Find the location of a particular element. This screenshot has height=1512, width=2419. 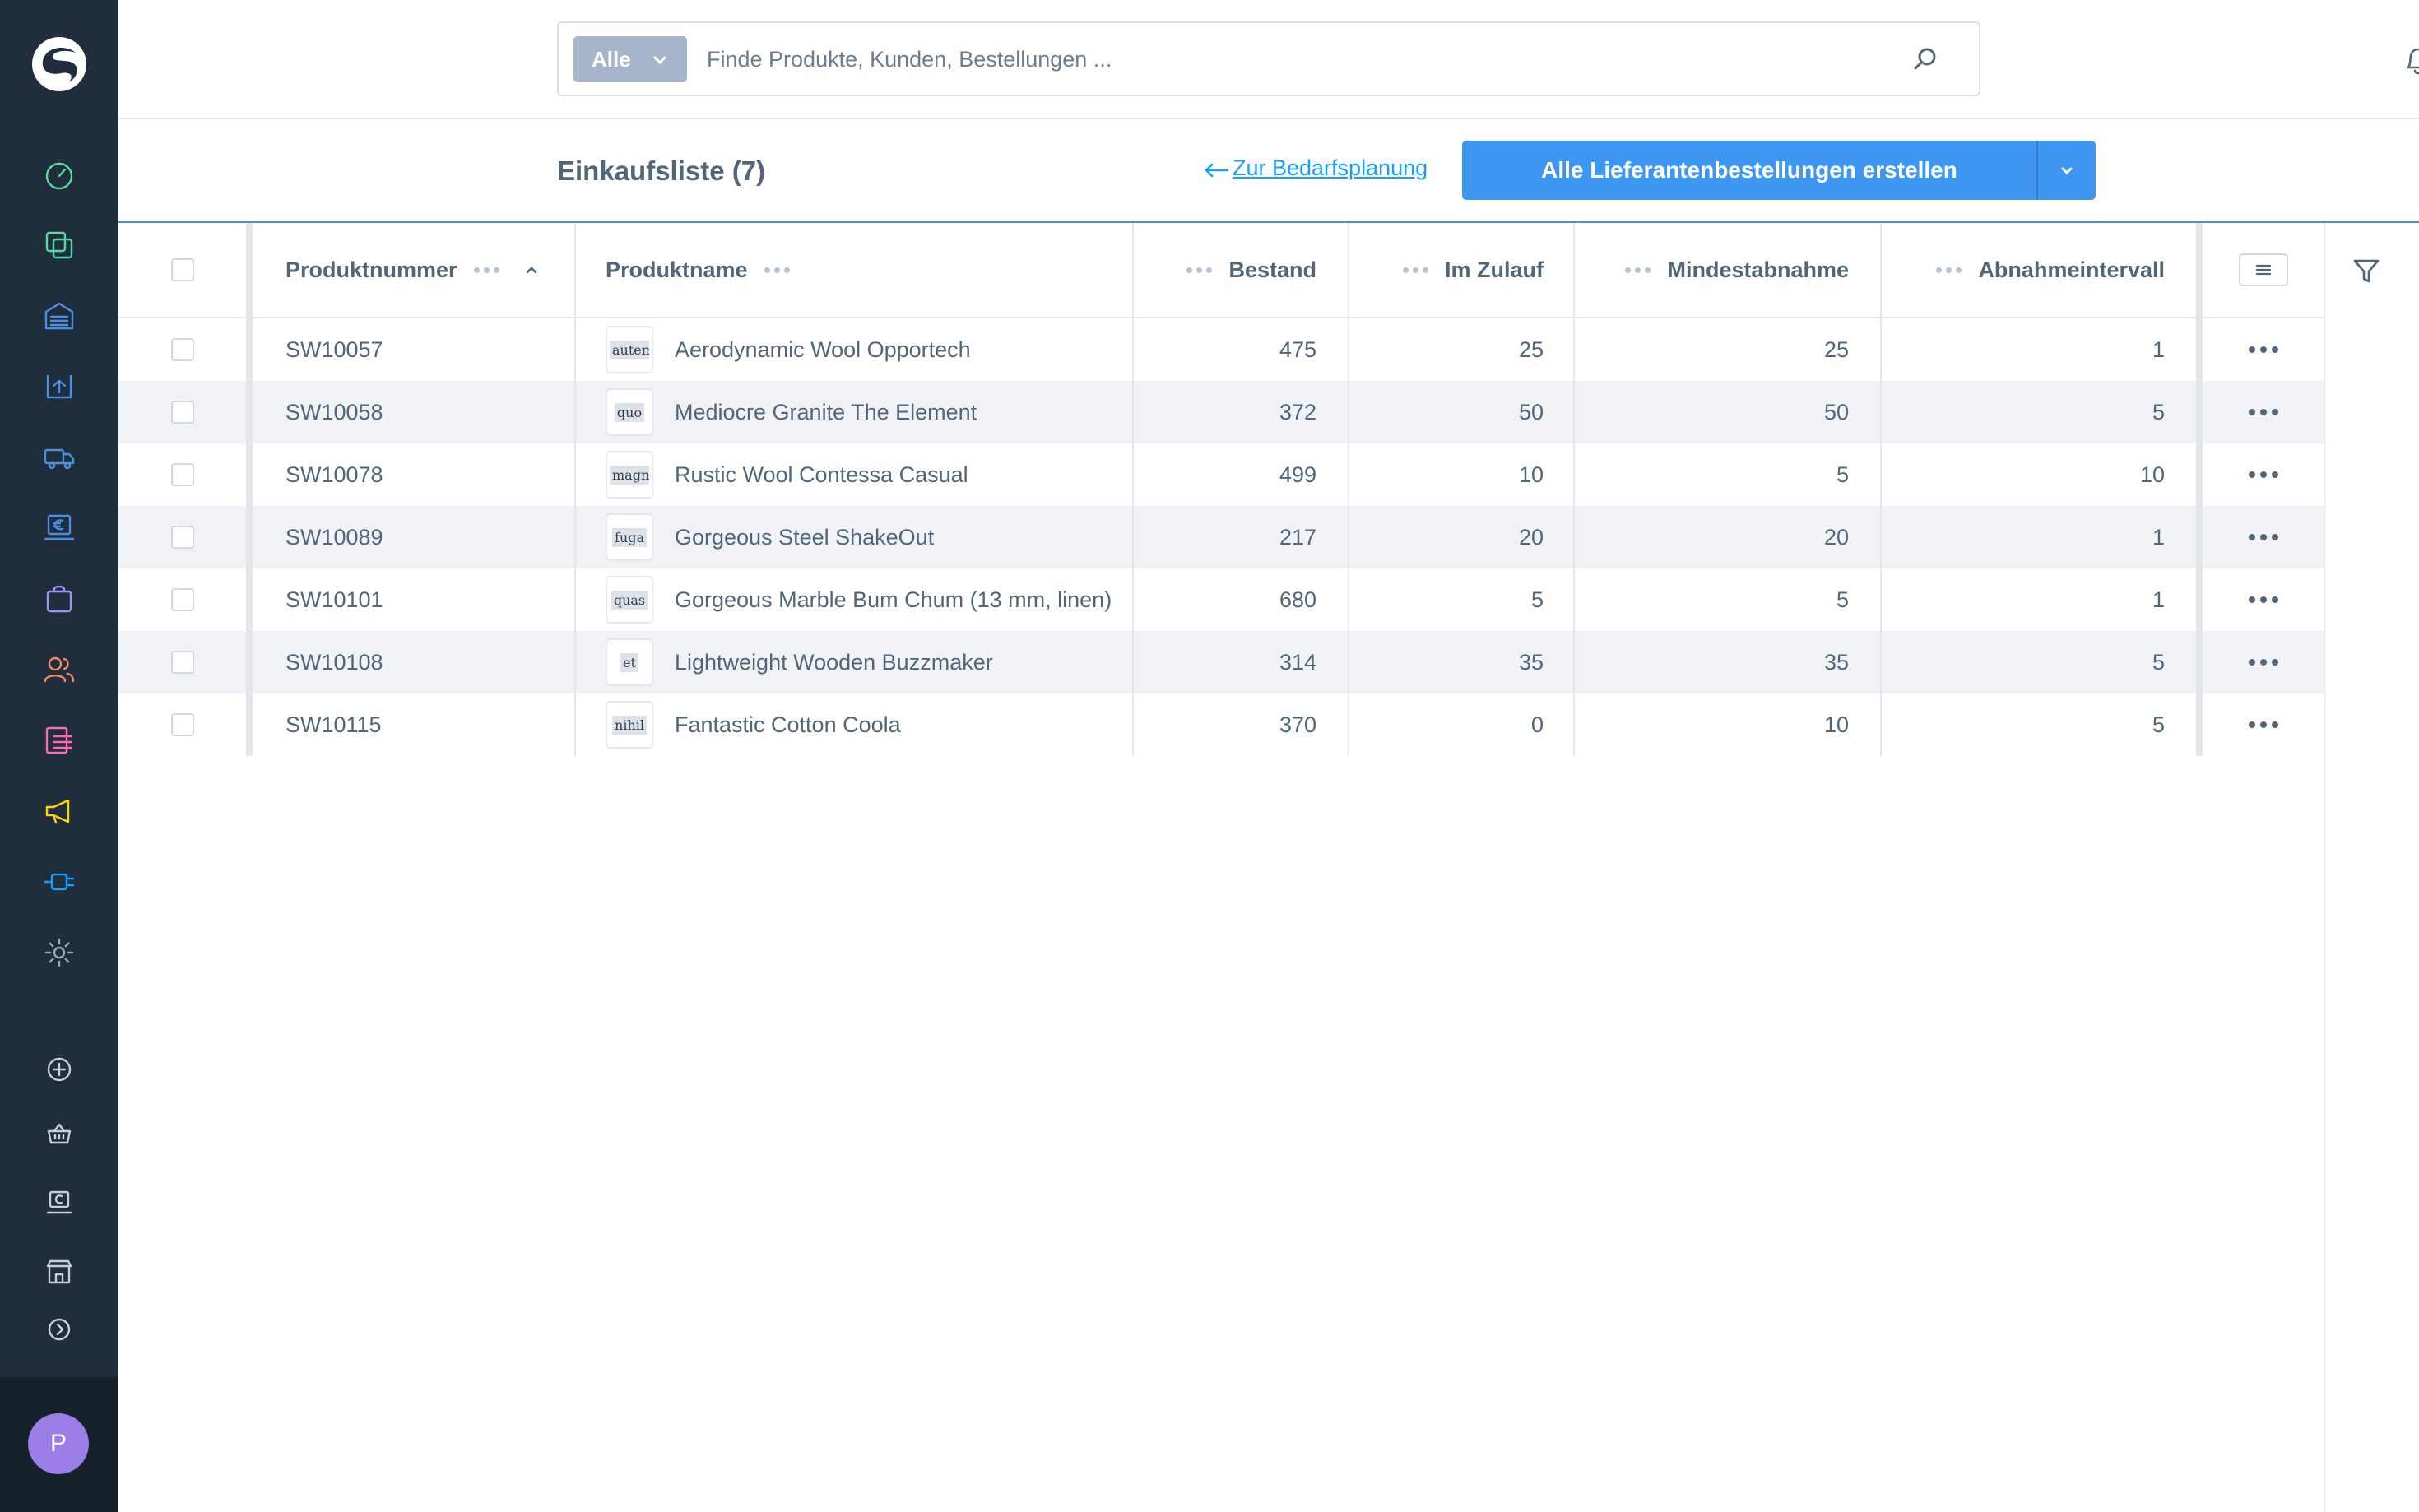

column-header-product-name: Produktname is located at coordinates (853, 270).